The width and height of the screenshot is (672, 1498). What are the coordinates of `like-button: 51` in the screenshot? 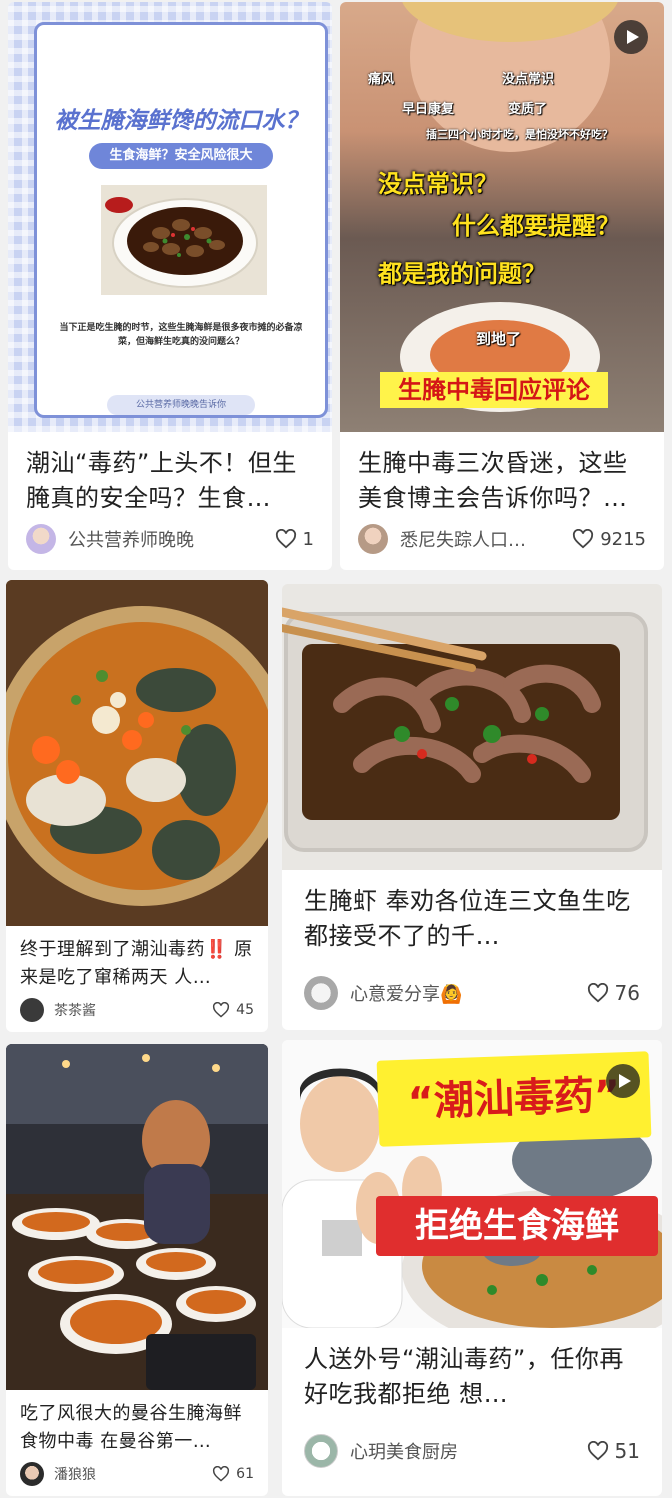 It's located at (613, 1451).